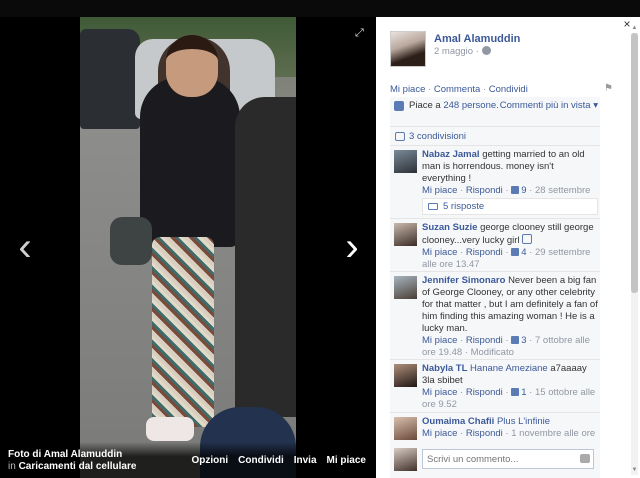 This screenshot has height=478, width=640. Describe the element at coordinates (183, 332) in the screenshot. I see `photo-patterned-trousers` at that location.